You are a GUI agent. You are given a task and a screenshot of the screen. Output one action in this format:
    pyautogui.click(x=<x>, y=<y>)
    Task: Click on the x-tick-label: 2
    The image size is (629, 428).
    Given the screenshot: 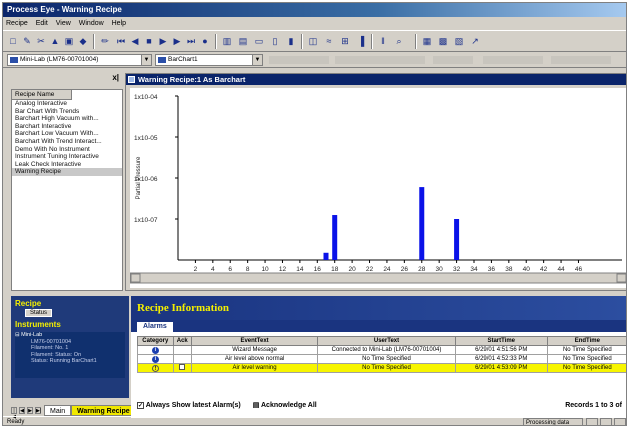 What is the action you would take?
    pyautogui.click(x=196, y=269)
    